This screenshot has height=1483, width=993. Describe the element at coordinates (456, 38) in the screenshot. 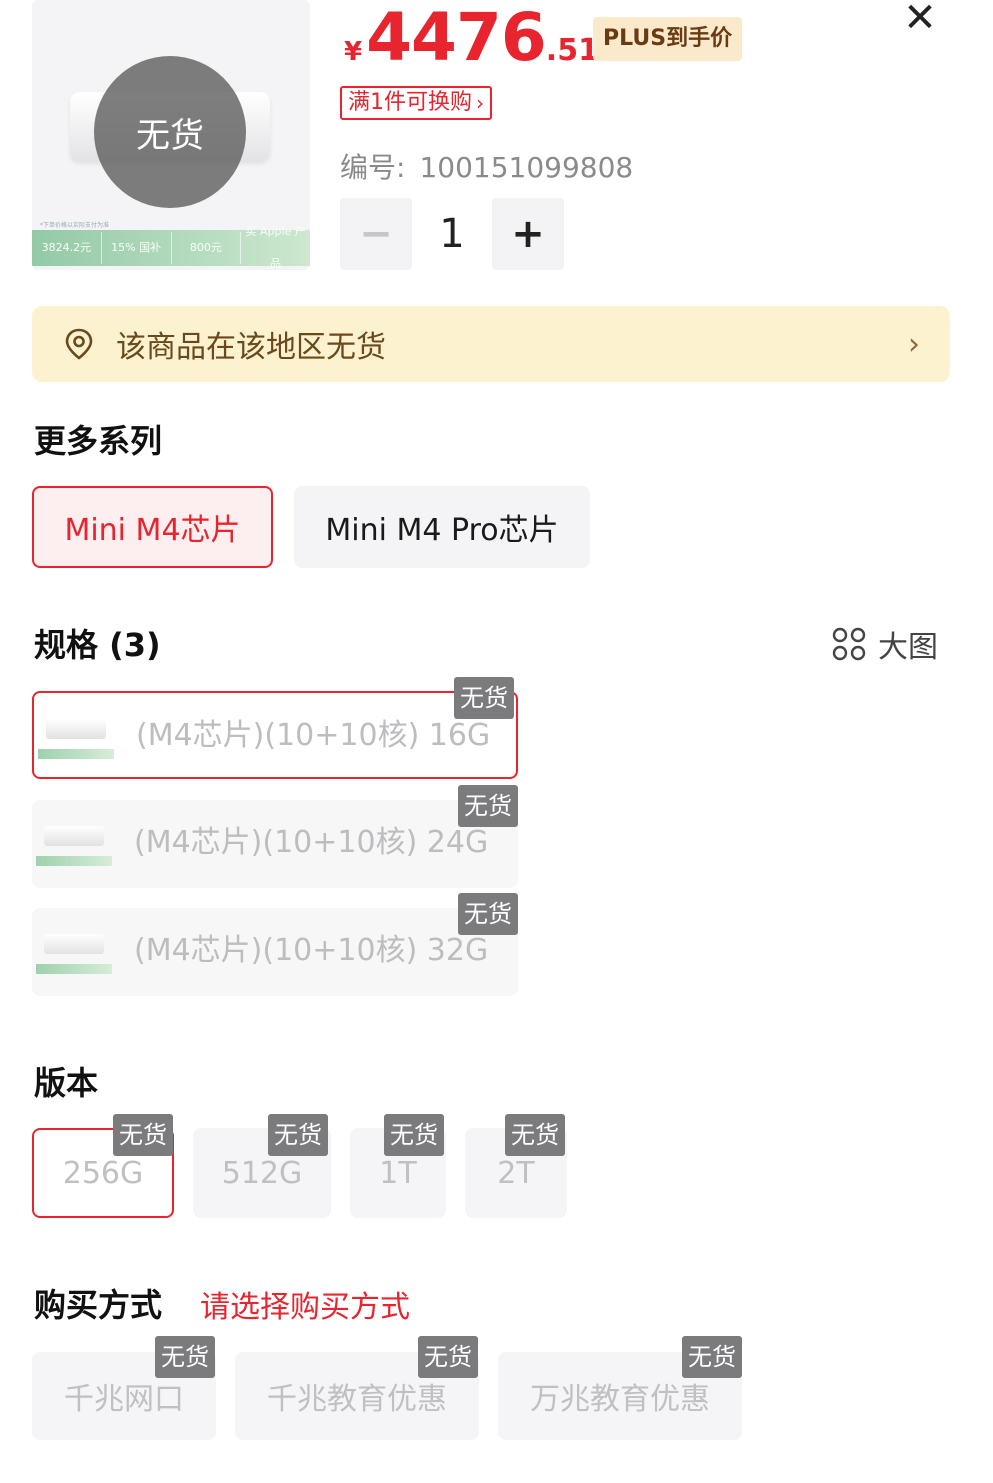

I see `price-integer: 4476` at that location.